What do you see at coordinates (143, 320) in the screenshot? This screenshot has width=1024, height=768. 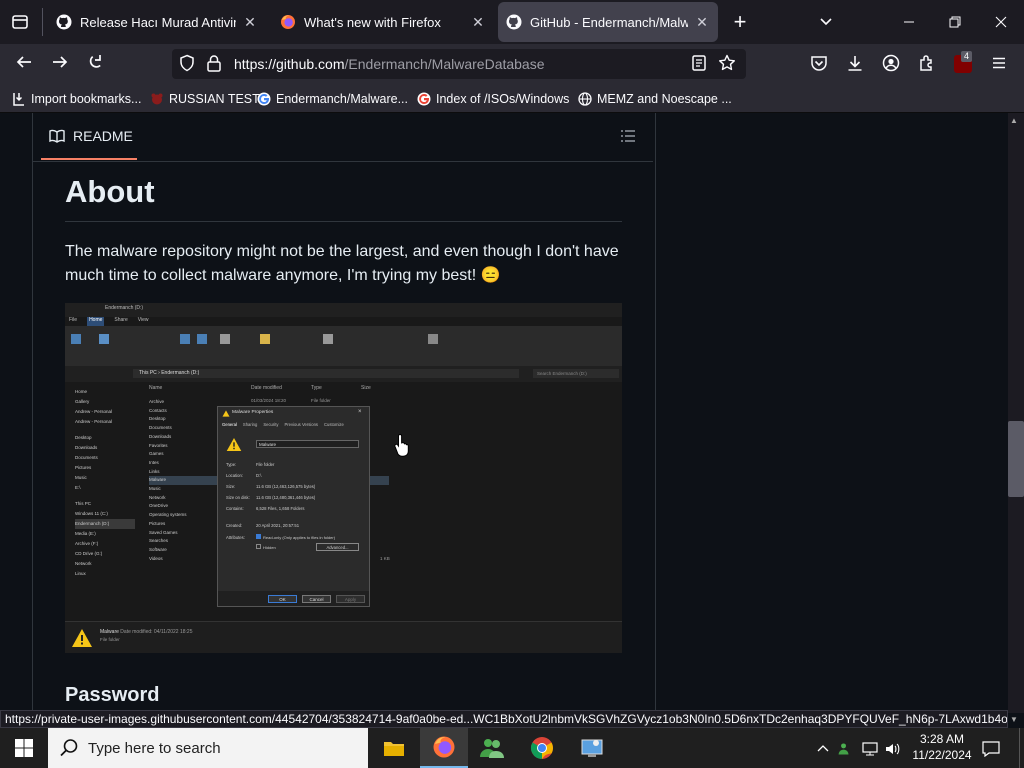 I see `ribbon-tab: View` at bounding box center [143, 320].